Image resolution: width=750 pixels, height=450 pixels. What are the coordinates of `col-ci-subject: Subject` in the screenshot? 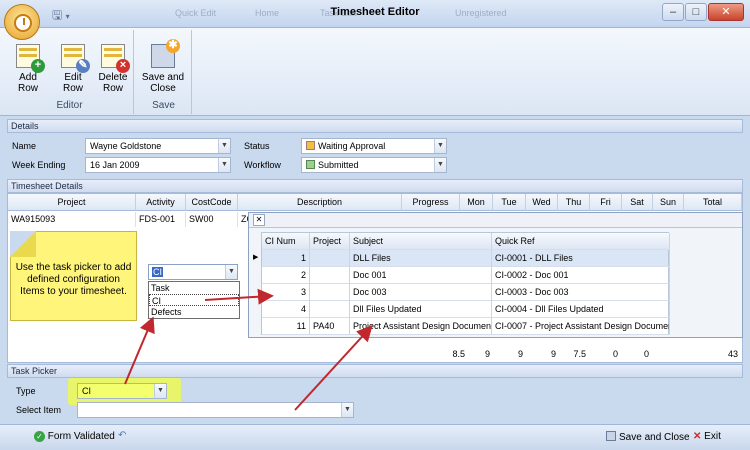 It's located at (421, 241).